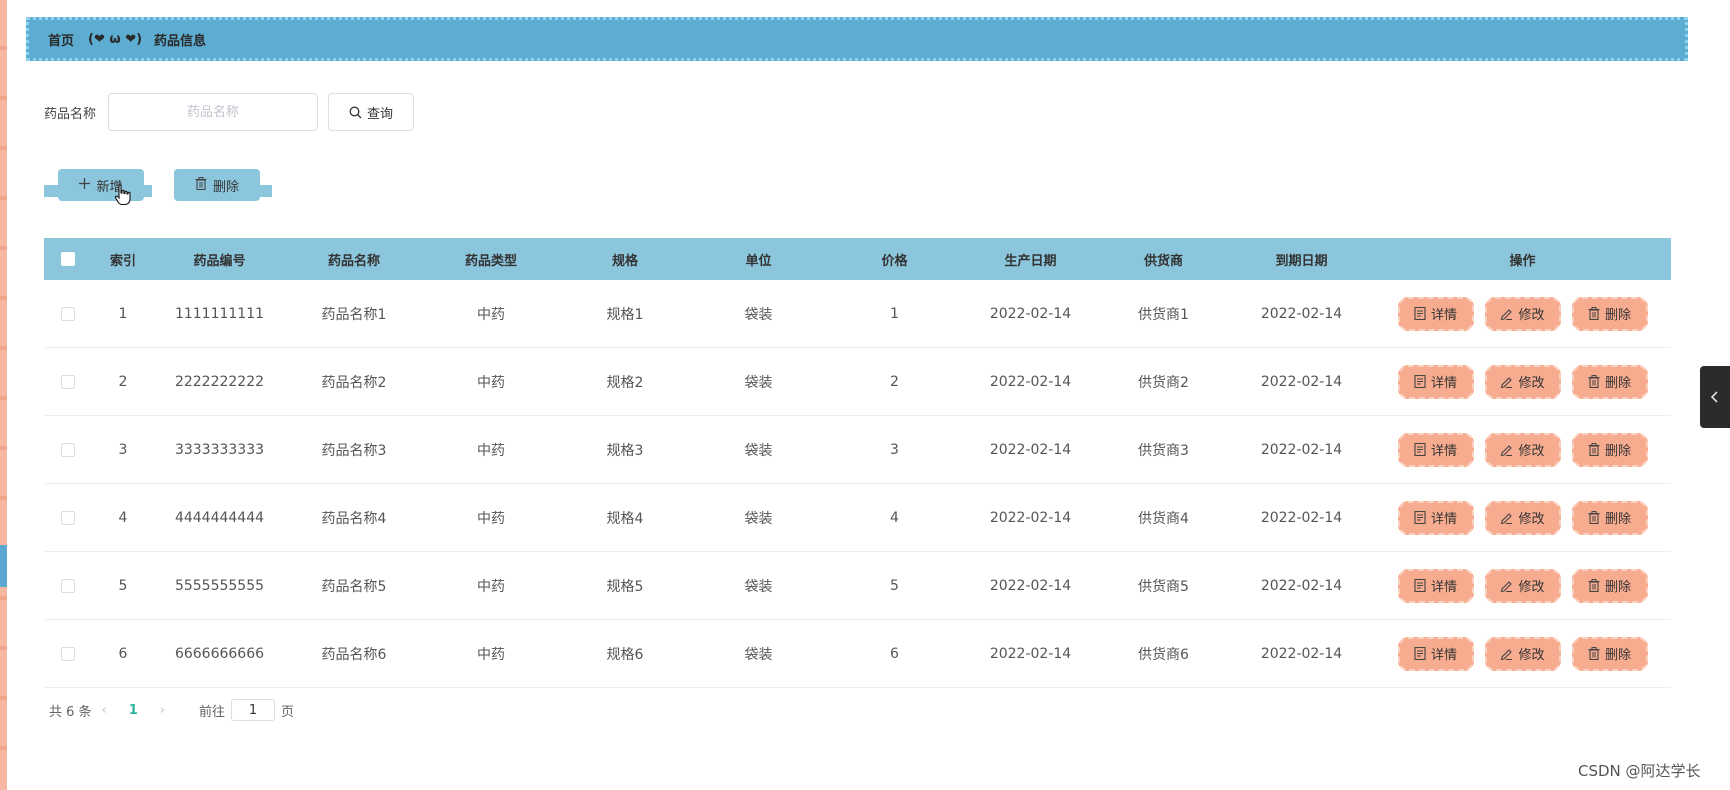  Describe the element at coordinates (1163, 586) in the screenshot. I see `row-supplier: 供货商5` at that location.